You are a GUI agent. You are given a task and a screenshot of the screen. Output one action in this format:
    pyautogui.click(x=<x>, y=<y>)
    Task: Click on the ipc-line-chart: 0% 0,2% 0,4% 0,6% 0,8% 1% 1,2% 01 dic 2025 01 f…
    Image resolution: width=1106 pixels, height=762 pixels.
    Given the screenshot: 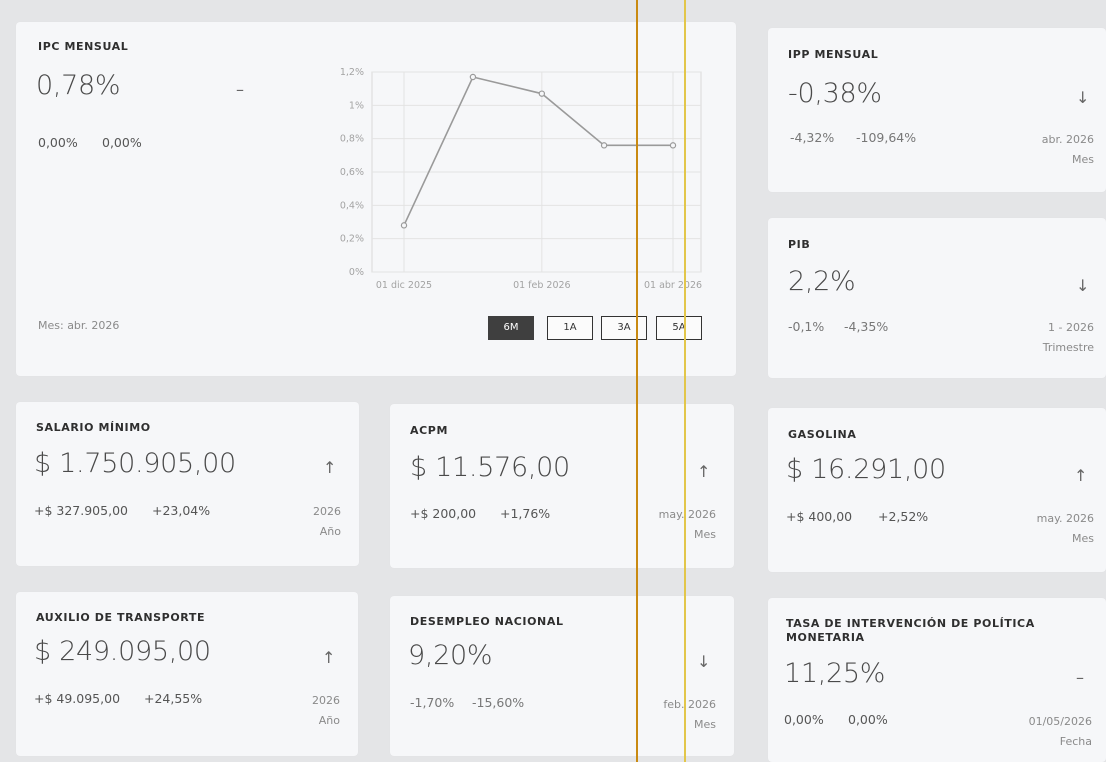 What is the action you would take?
    pyautogui.click(x=521, y=179)
    